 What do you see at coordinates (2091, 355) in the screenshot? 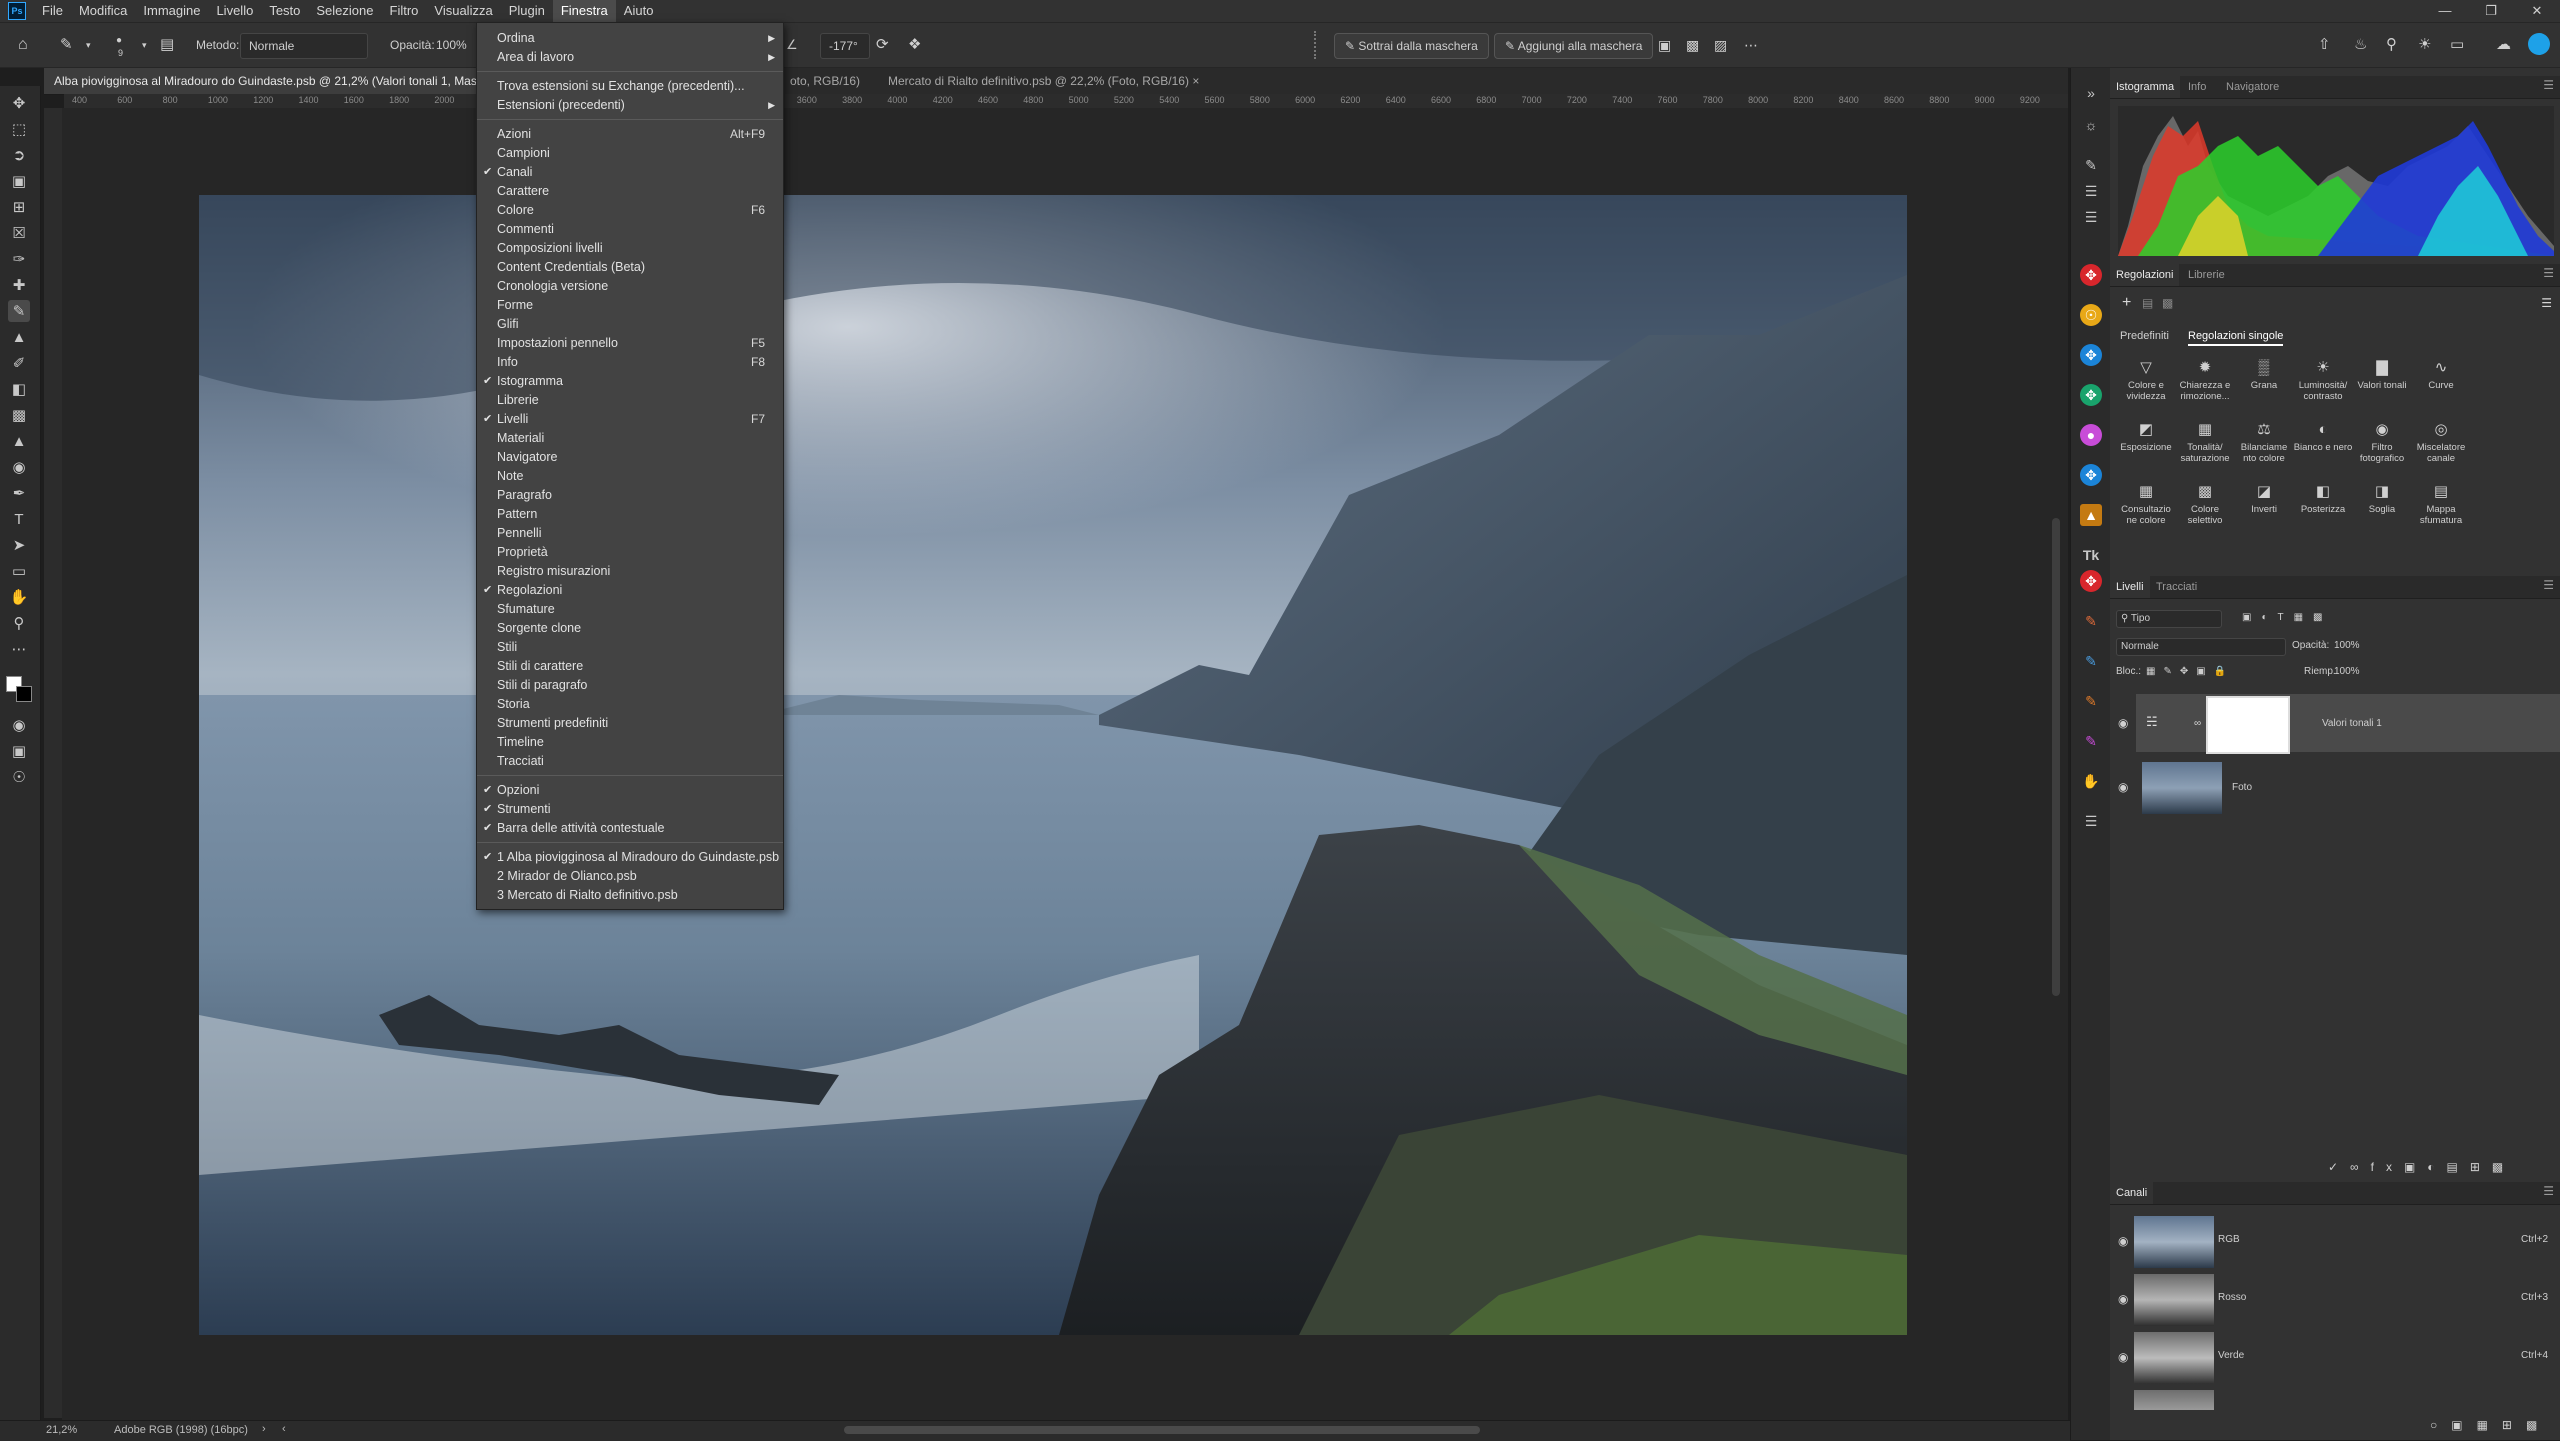
I see `plugin-blue-icon: ✥` at bounding box center [2091, 355].